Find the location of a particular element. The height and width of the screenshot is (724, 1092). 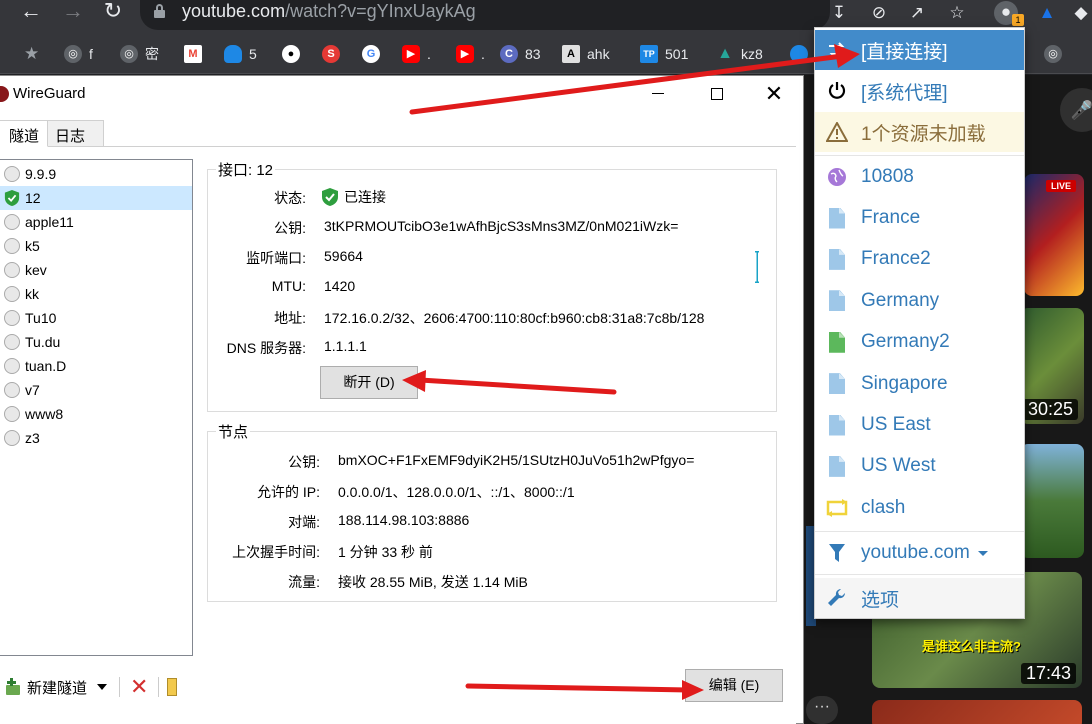

google-icon: G is located at coordinates (371, 54).